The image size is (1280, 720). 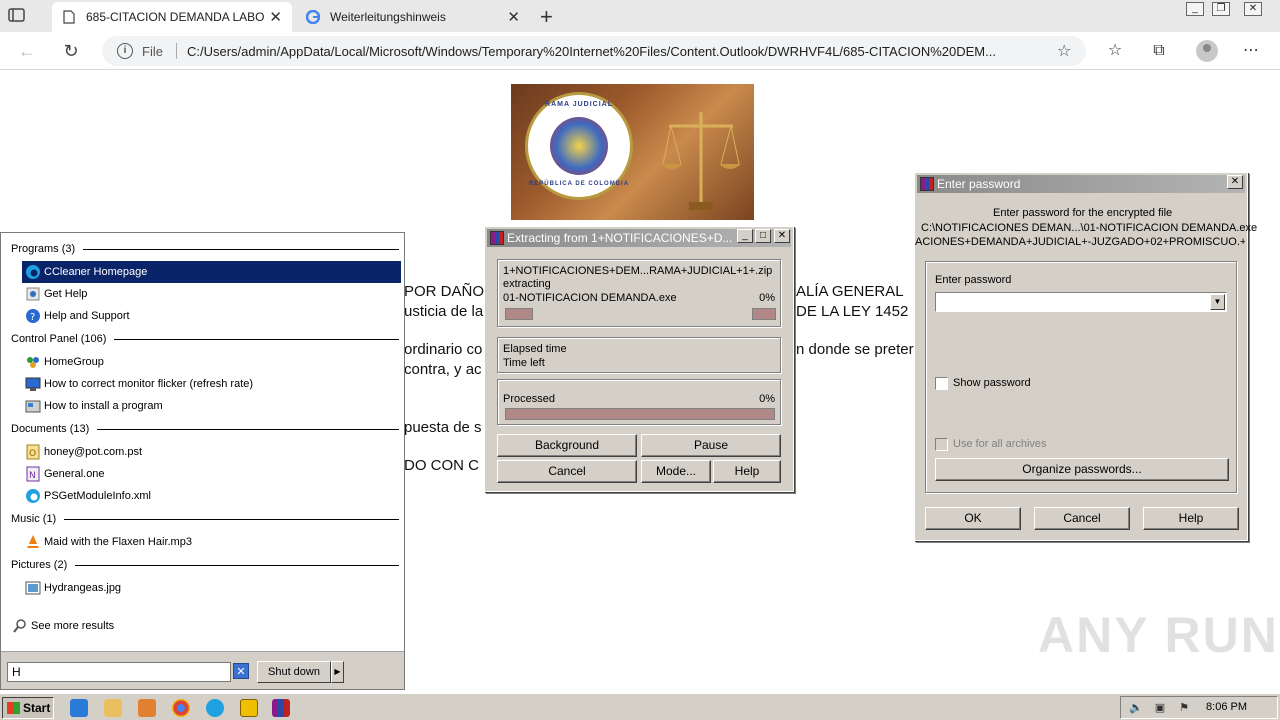 What do you see at coordinates (249, 708) in the screenshot?
I see `outlook-icon` at bounding box center [249, 708].